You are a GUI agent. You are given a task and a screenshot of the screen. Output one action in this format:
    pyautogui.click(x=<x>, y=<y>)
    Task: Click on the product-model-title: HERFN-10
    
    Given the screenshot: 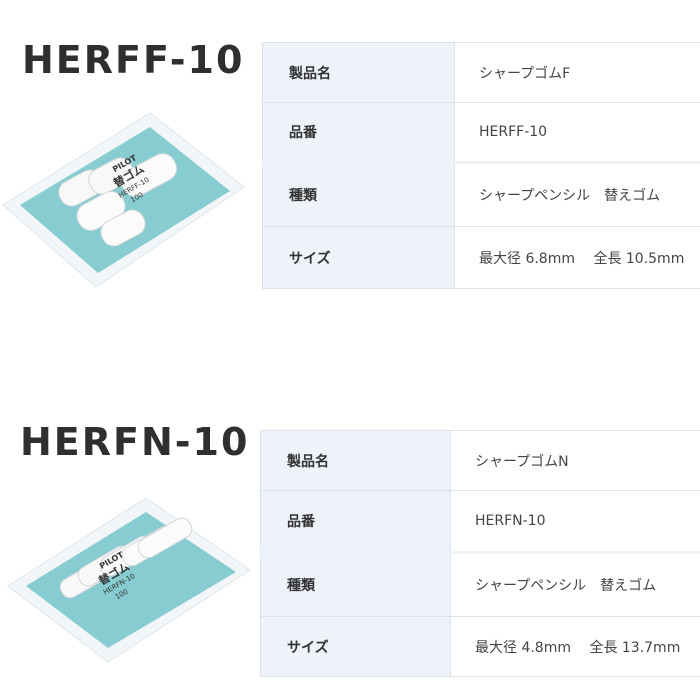 What is the action you would take?
    pyautogui.click(x=135, y=442)
    